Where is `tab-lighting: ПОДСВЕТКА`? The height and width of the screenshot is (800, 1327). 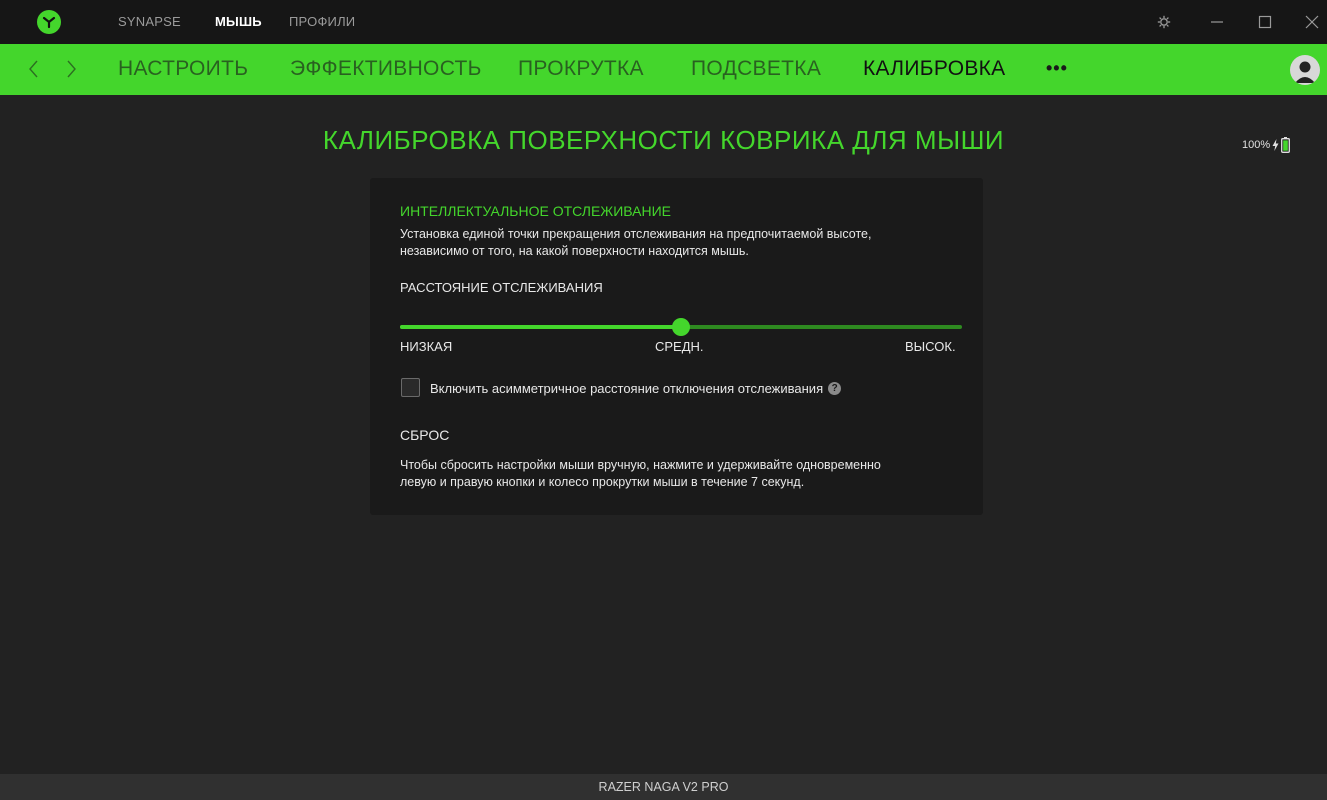
tab-lighting: ПОДСВЕТКА is located at coordinates (756, 69).